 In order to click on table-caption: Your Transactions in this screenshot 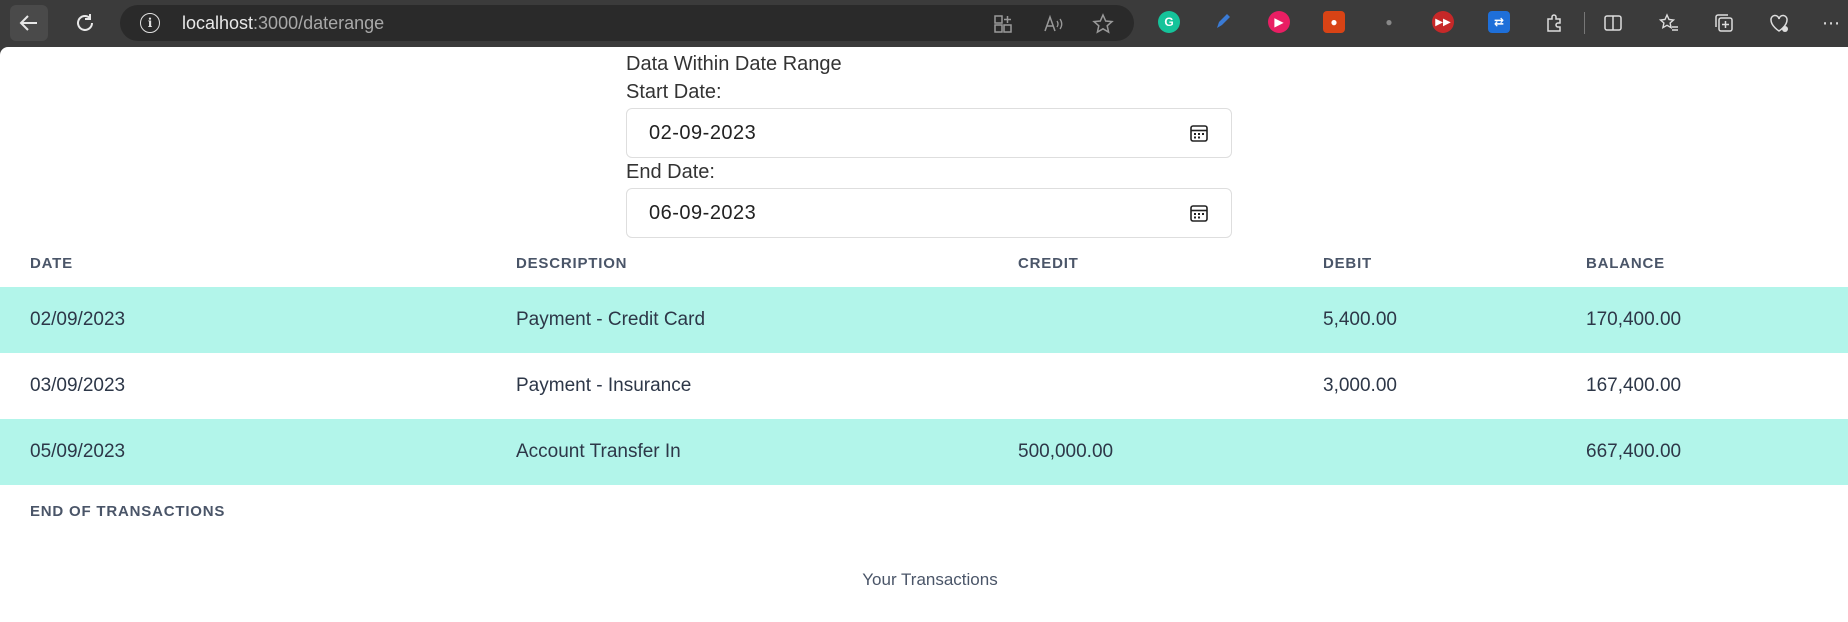, I will do `click(930, 579)`.